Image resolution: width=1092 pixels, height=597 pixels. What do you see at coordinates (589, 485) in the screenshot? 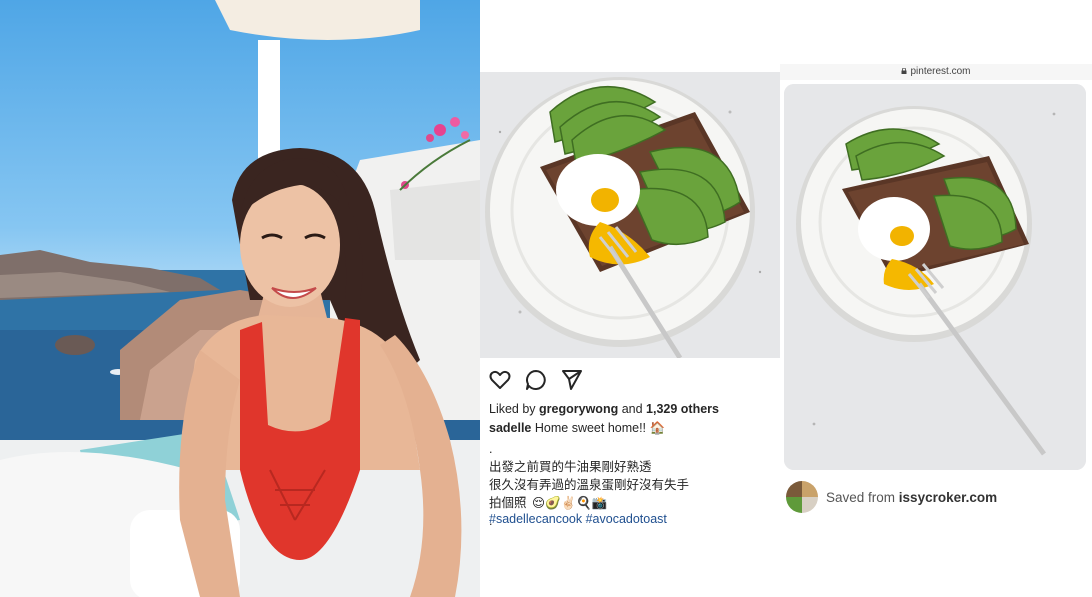
I see `caption-line-2: 很久沒有弄過的溫泉蛋剛好沒有失手` at bounding box center [589, 485].